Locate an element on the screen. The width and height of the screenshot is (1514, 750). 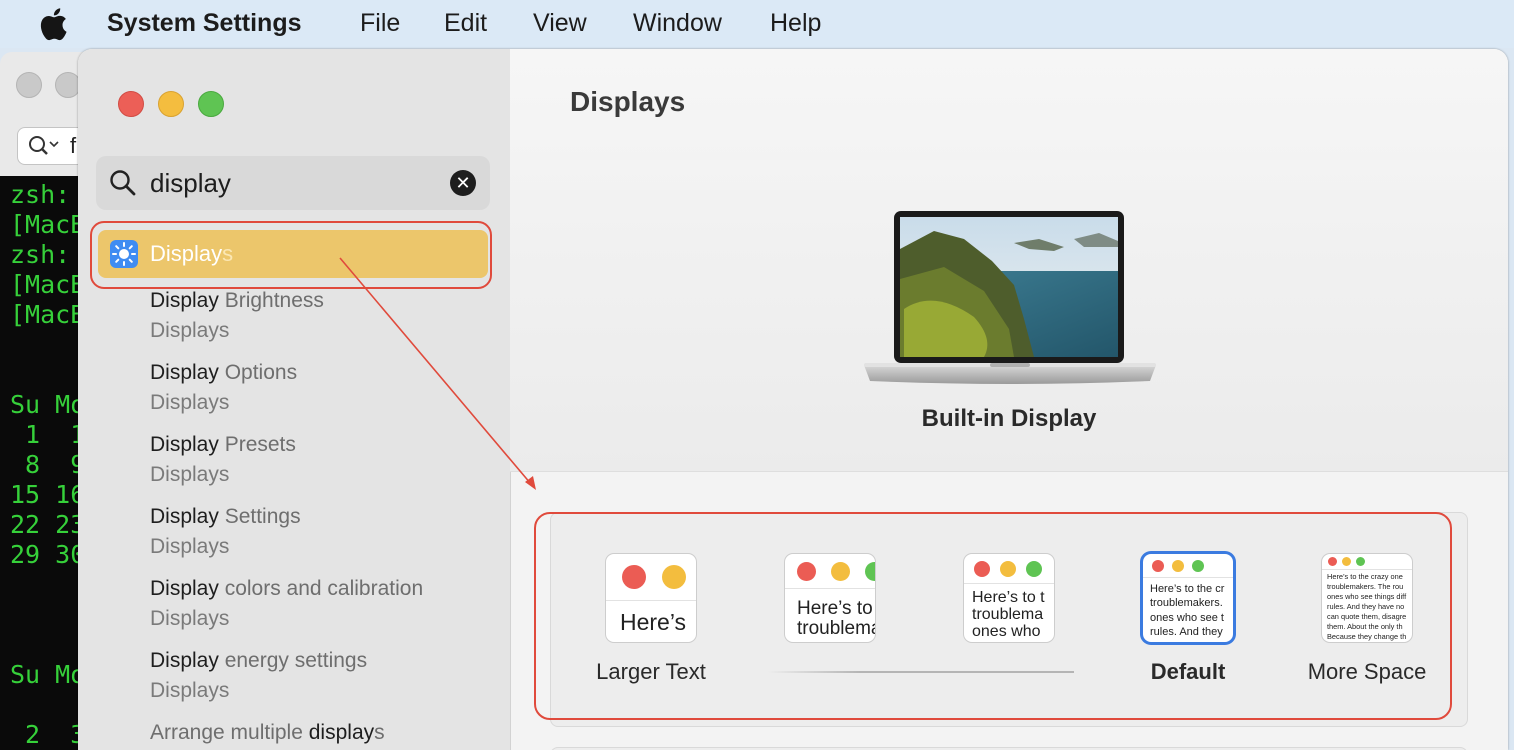
search-result-item: Arrange multiple displays is located at coordinates (267, 733).